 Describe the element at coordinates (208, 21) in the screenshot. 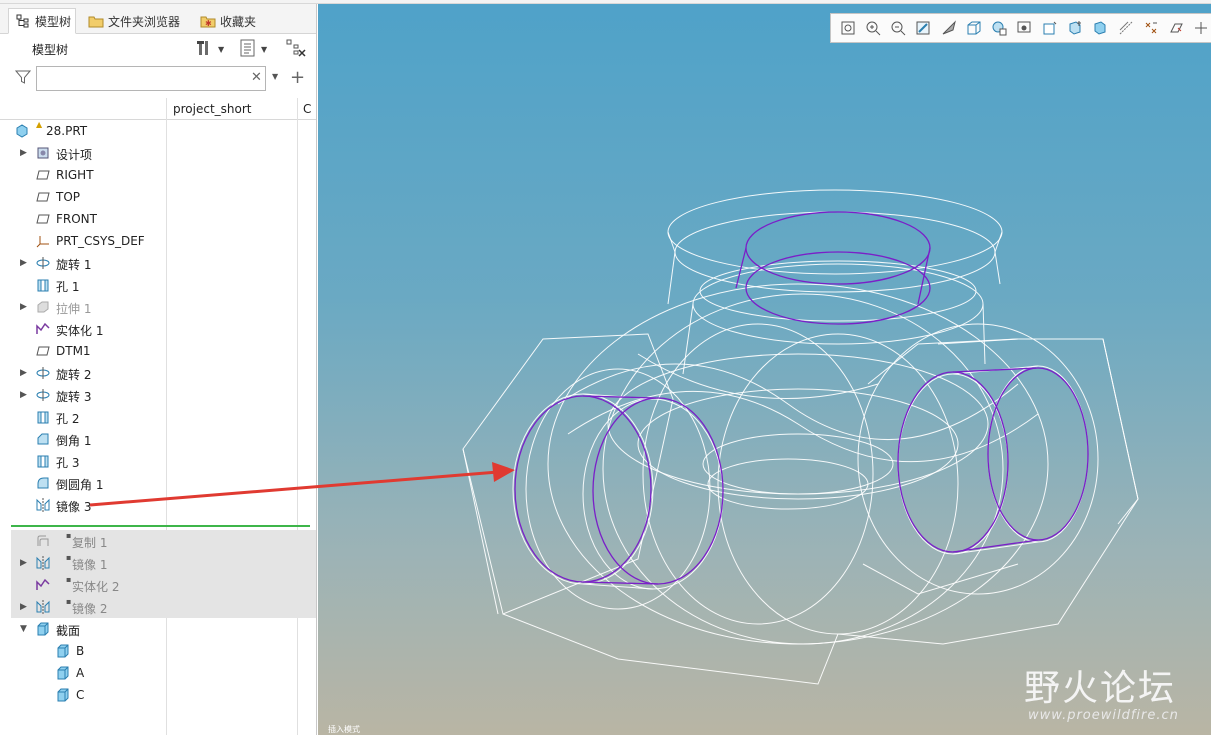

I see `star-folder-icon: ✱` at that location.